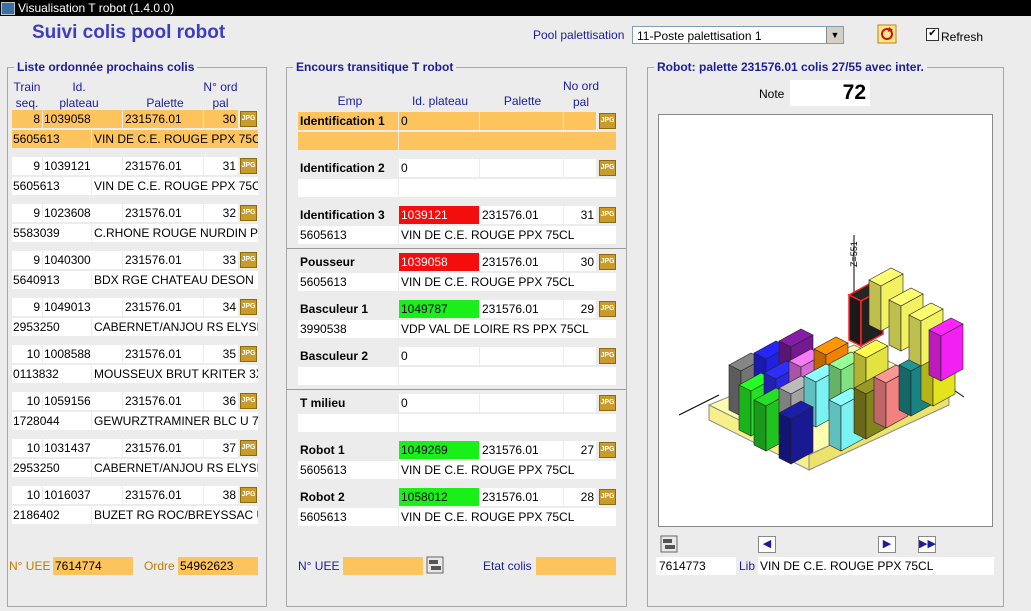 Image resolution: width=1031 pixels, height=611 pixels. Describe the element at coordinates (221, 213) in the screenshot. I see `row-n-ord: 32` at that location.